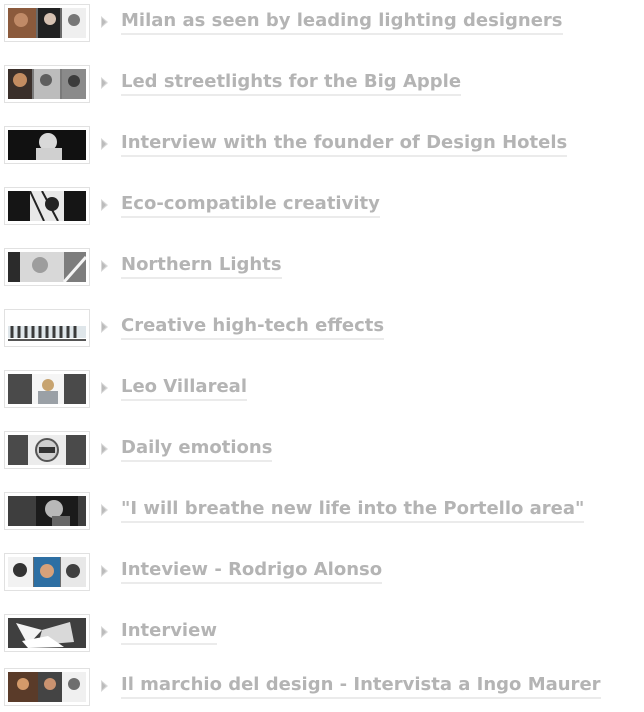 The height and width of the screenshot is (712, 644). Describe the element at coordinates (250, 205) in the screenshot. I see `article-link: Eco-compatible creativity` at that location.